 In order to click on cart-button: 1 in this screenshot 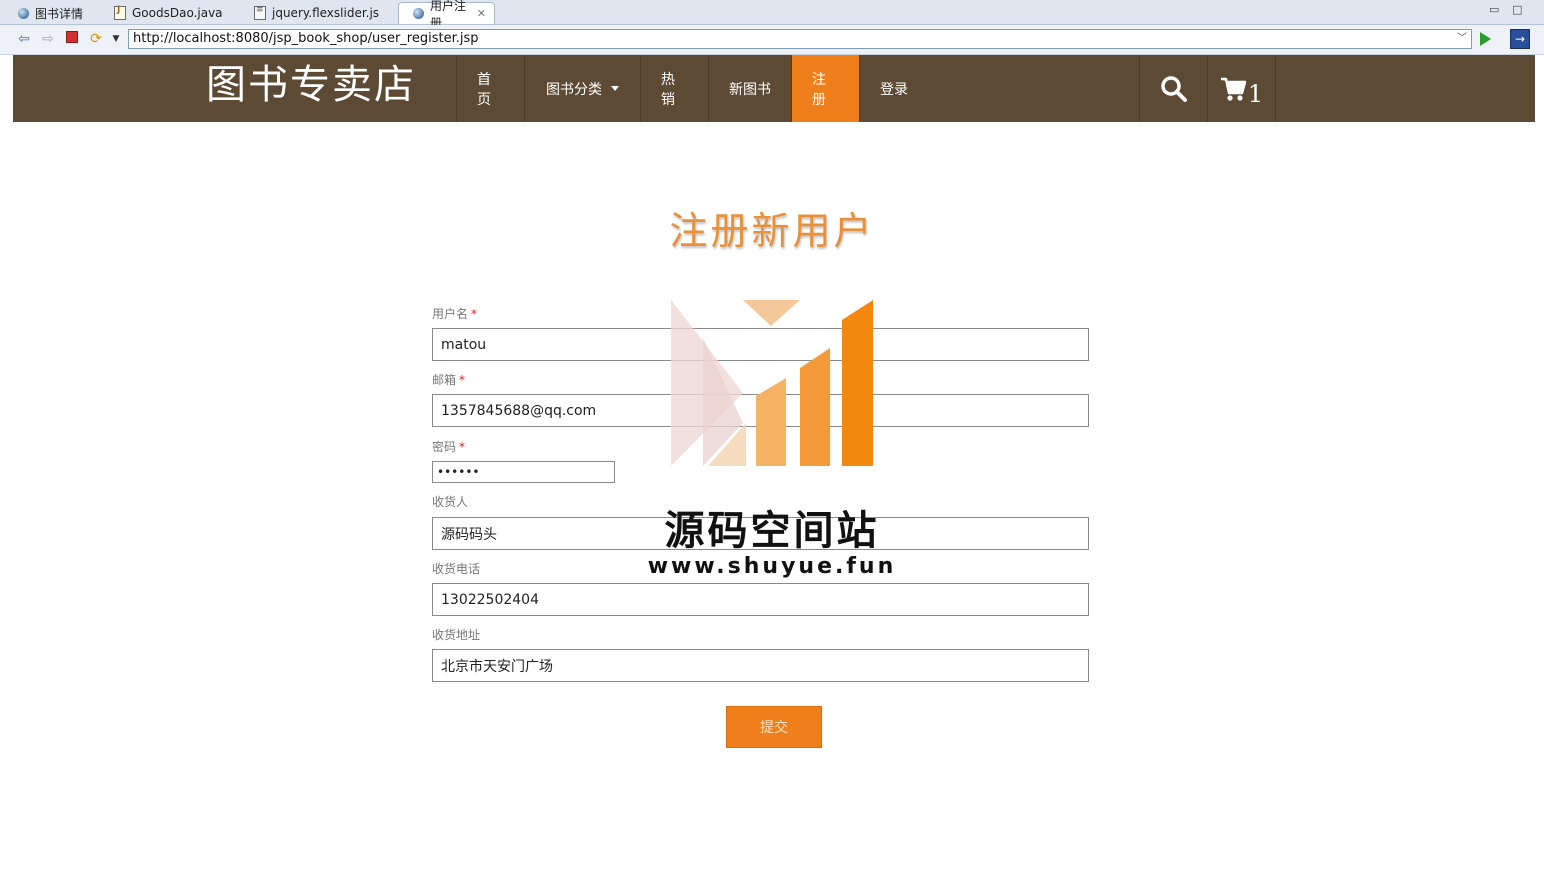, I will do `click(1242, 88)`.